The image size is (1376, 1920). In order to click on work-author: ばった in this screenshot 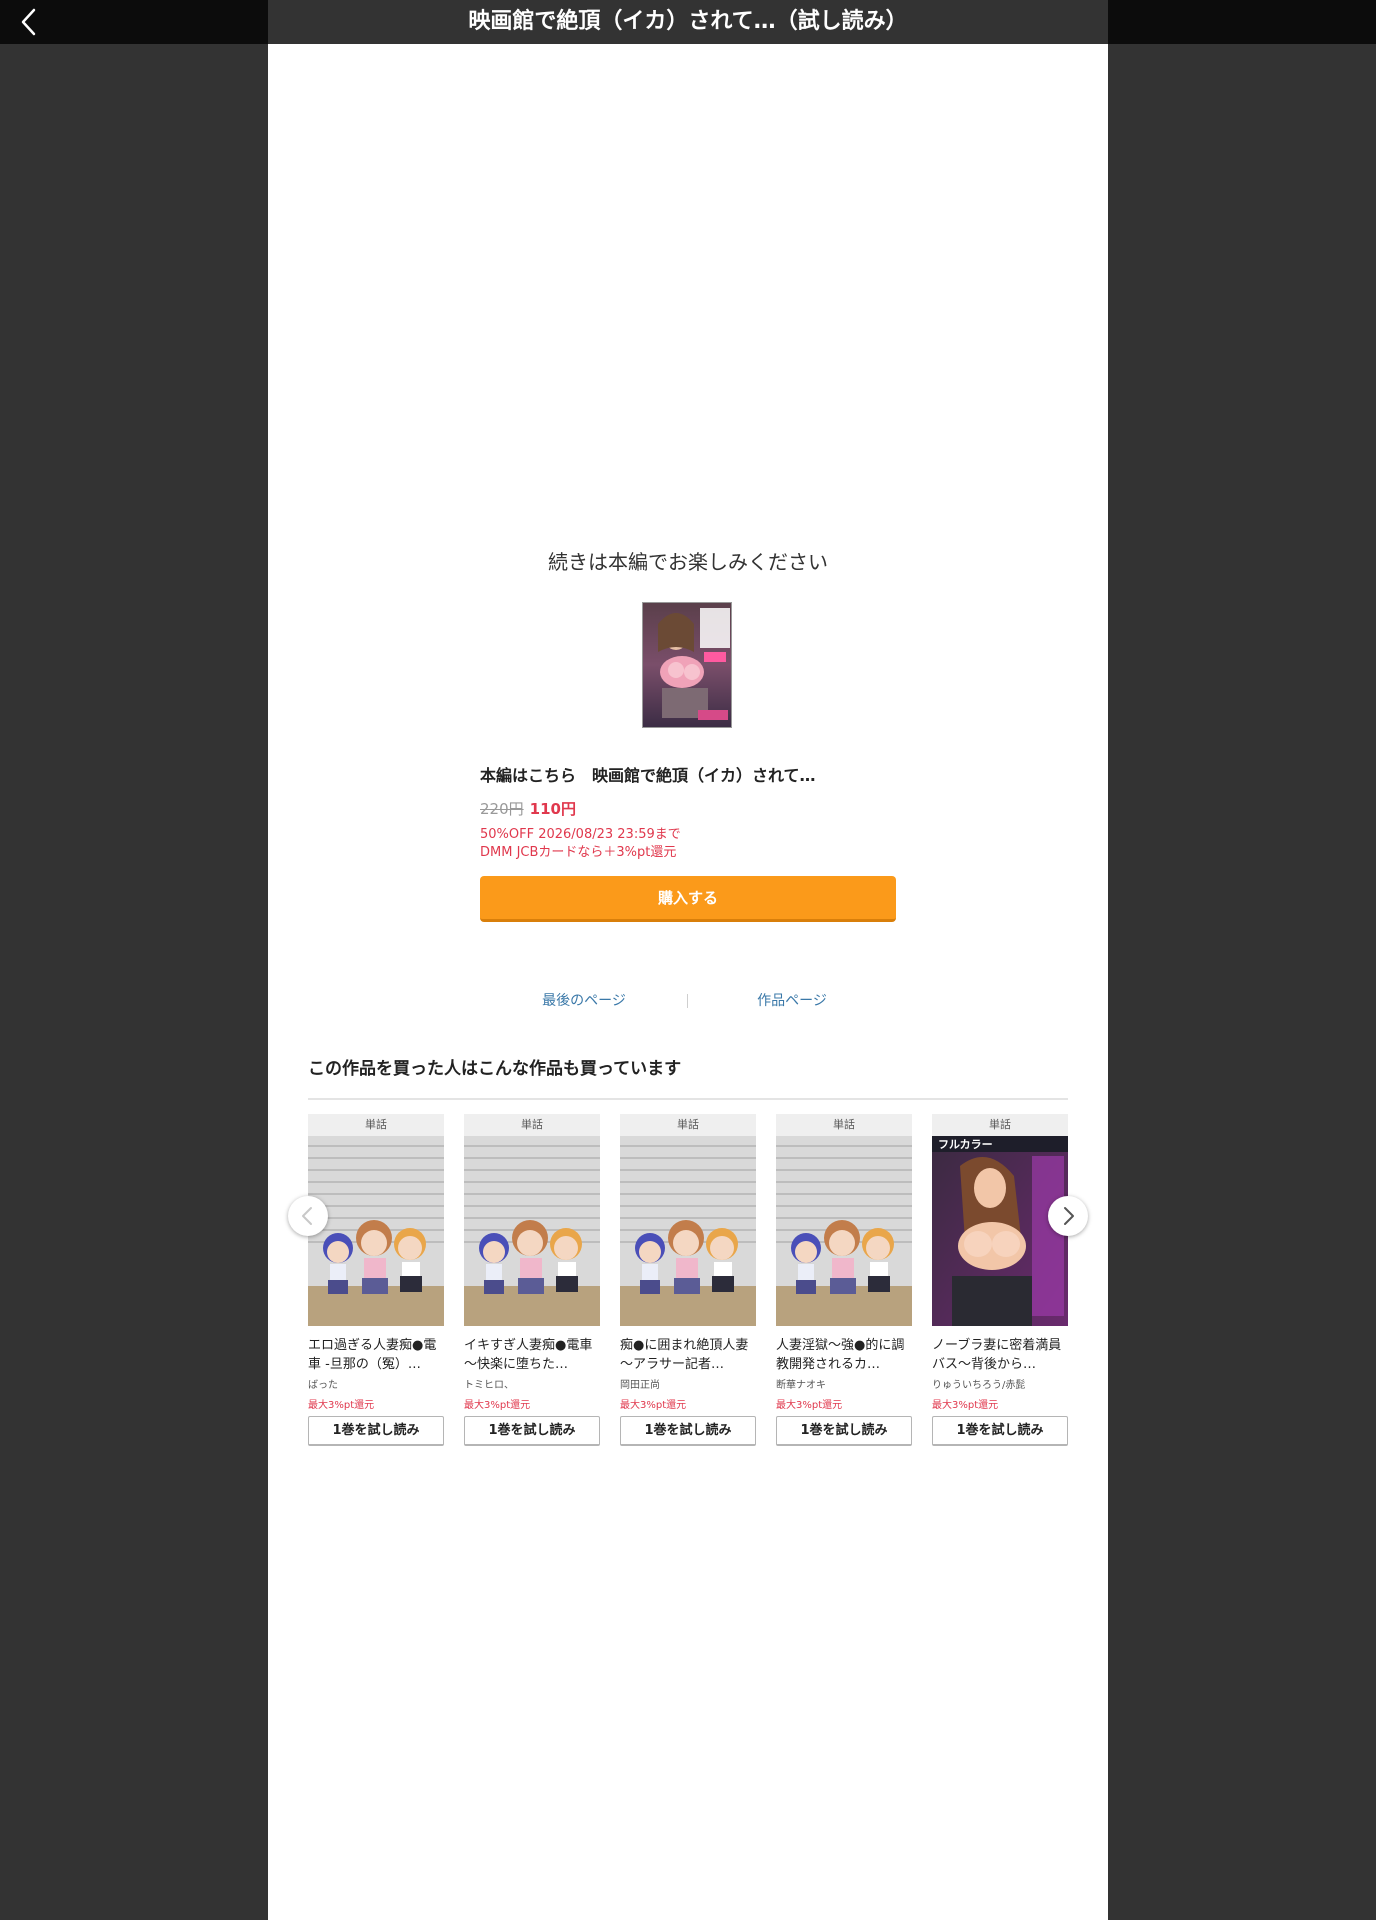, I will do `click(376, 1383)`.